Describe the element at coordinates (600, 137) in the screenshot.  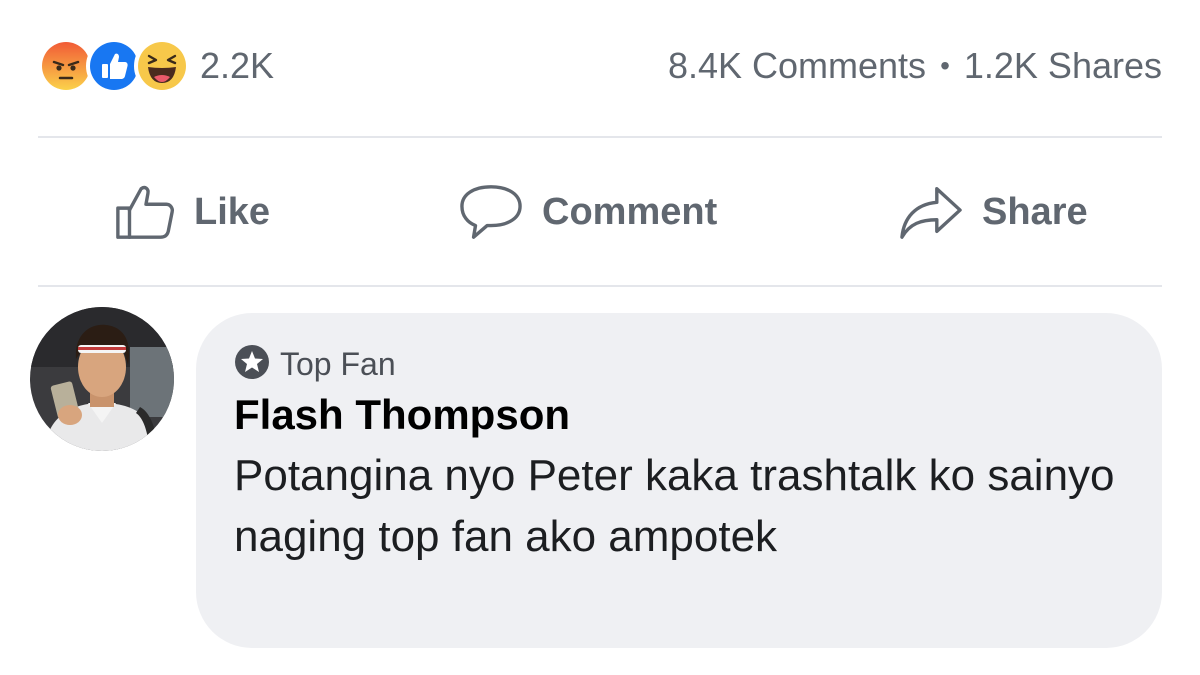
I see `top-divider` at that location.